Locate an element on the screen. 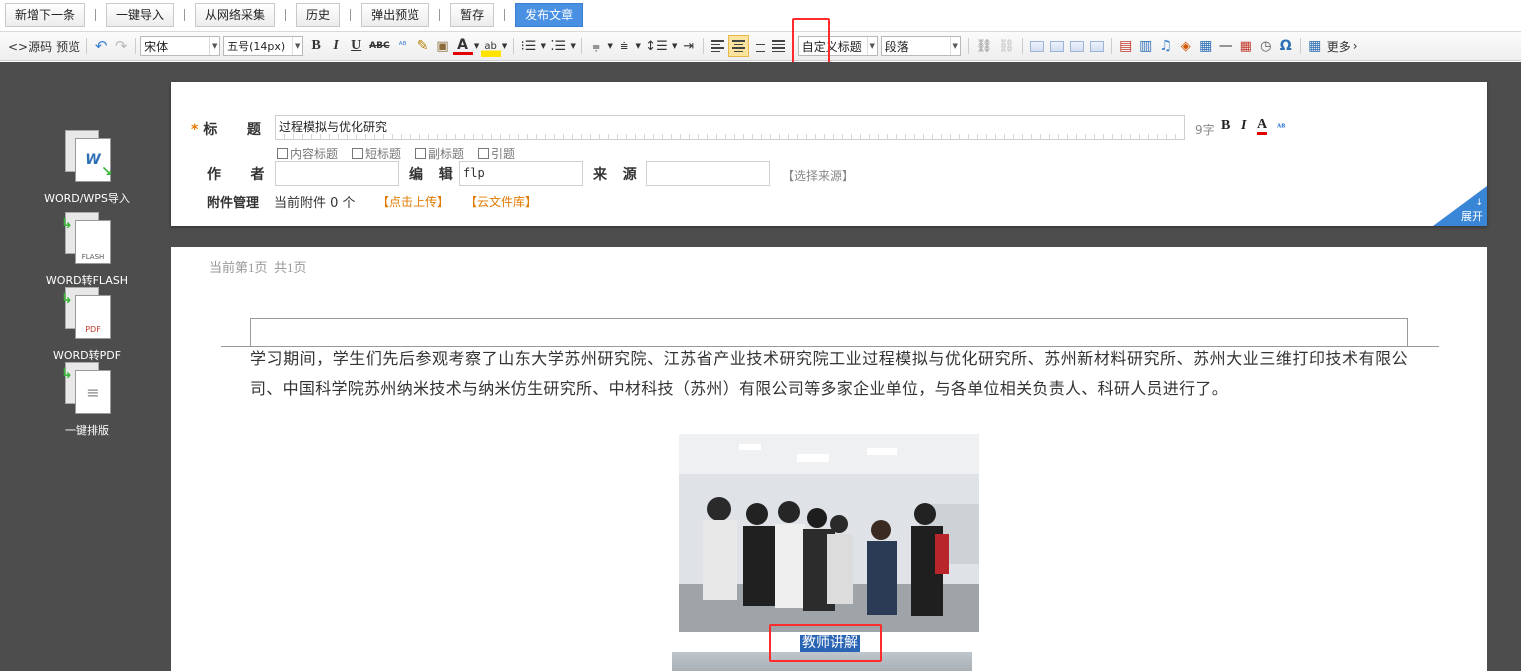 This screenshot has height=671, width=1521. link-icon: ⛓ is located at coordinates (984, 46).